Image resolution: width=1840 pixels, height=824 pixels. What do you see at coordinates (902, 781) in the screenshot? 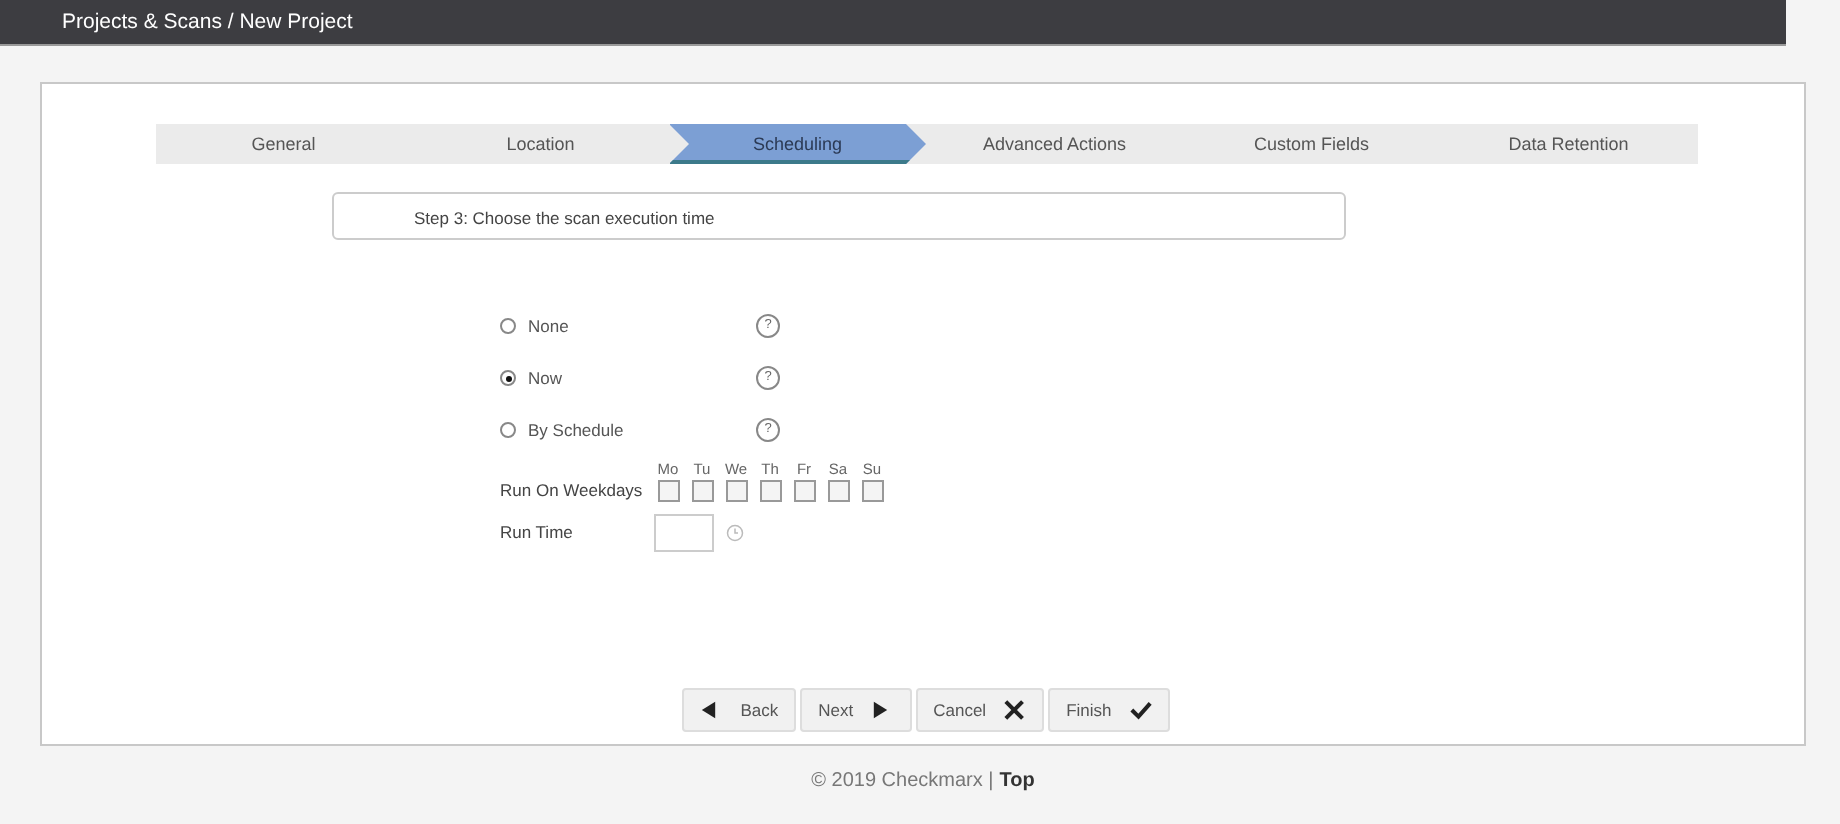
I see `copyright-text: © 2019 Checkmarx |` at bounding box center [902, 781].